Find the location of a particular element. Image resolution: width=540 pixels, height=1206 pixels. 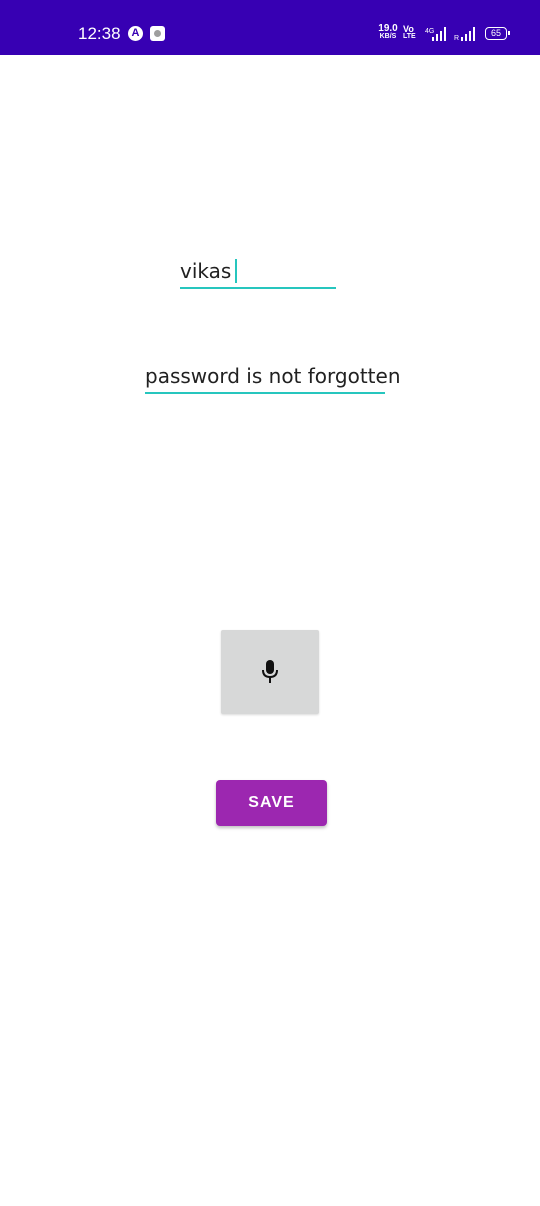

network-speed-indicator: 19.0 KB/S is located at coordinates (388, 32).